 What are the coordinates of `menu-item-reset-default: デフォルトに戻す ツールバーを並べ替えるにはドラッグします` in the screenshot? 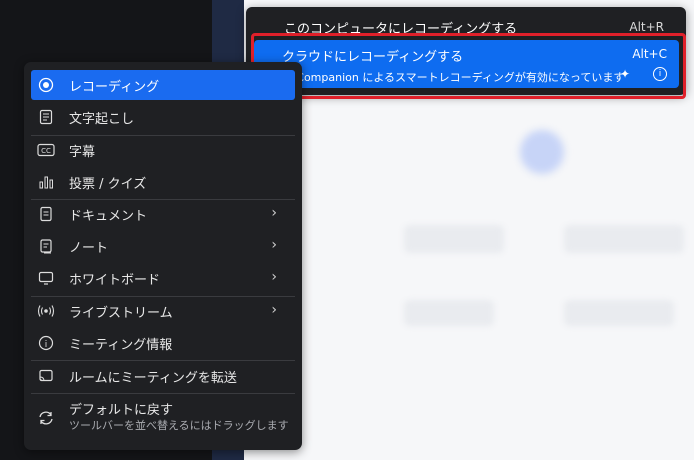 It's located at (163, 418).